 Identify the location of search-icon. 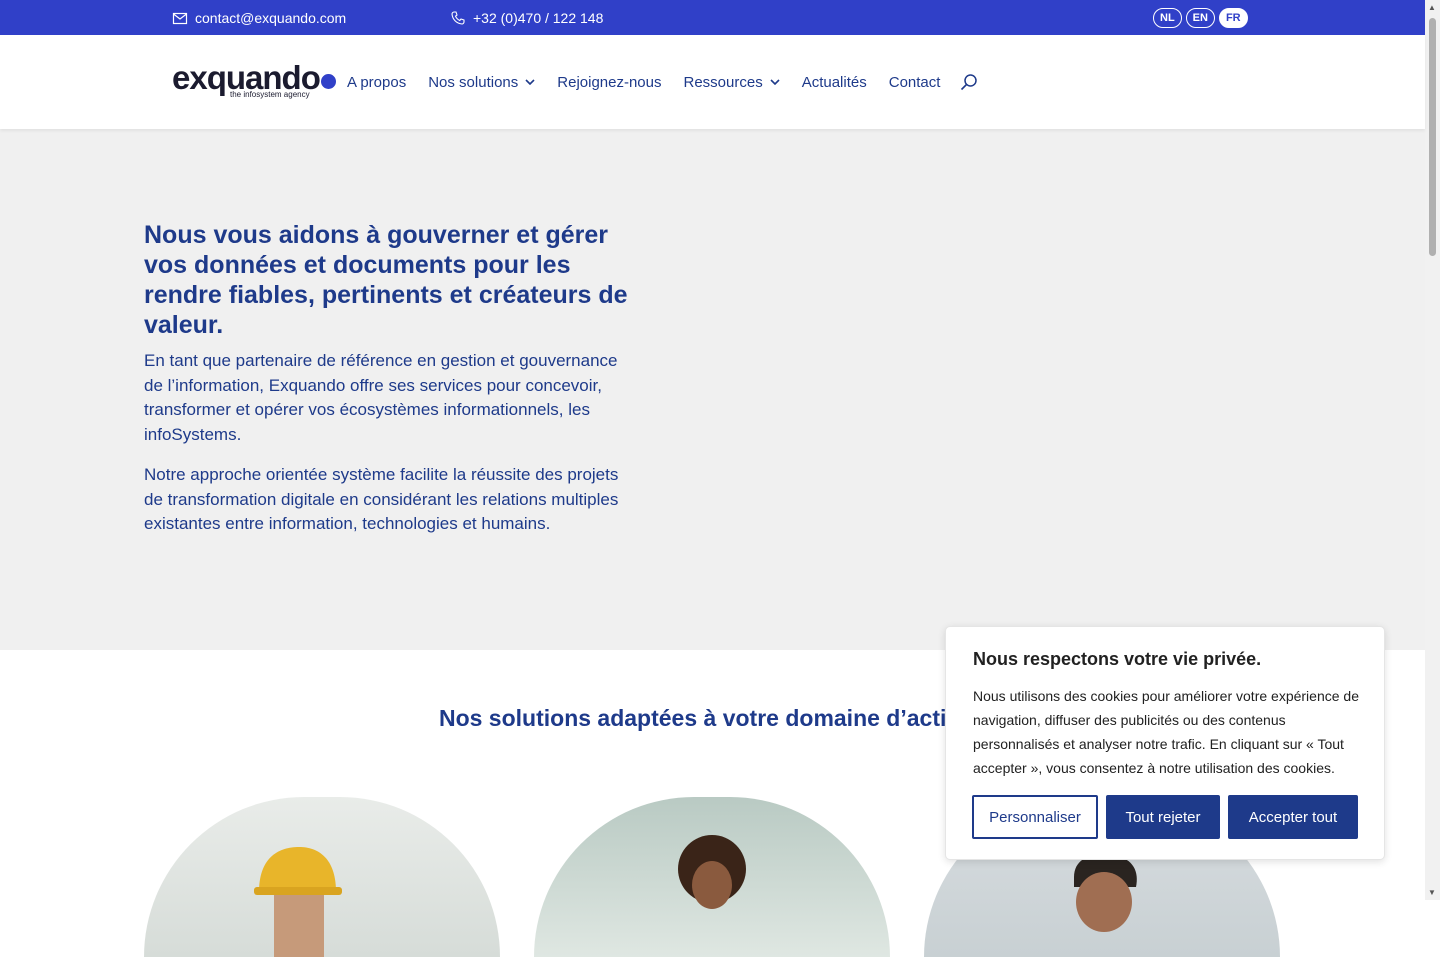
(969, 82).